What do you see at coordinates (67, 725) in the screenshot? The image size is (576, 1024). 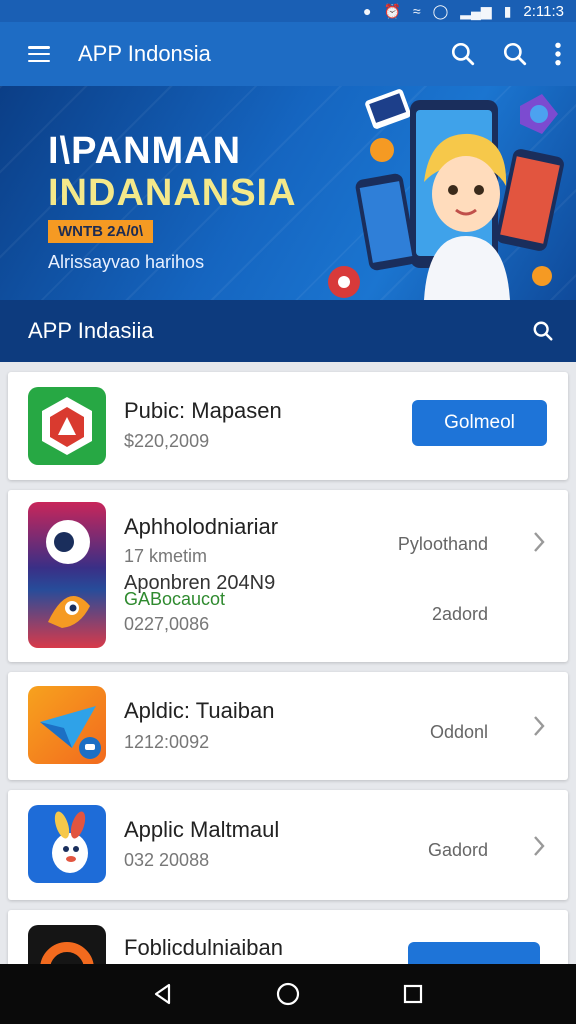 I see `plane-app-icon` at bounding box center [67, 725].